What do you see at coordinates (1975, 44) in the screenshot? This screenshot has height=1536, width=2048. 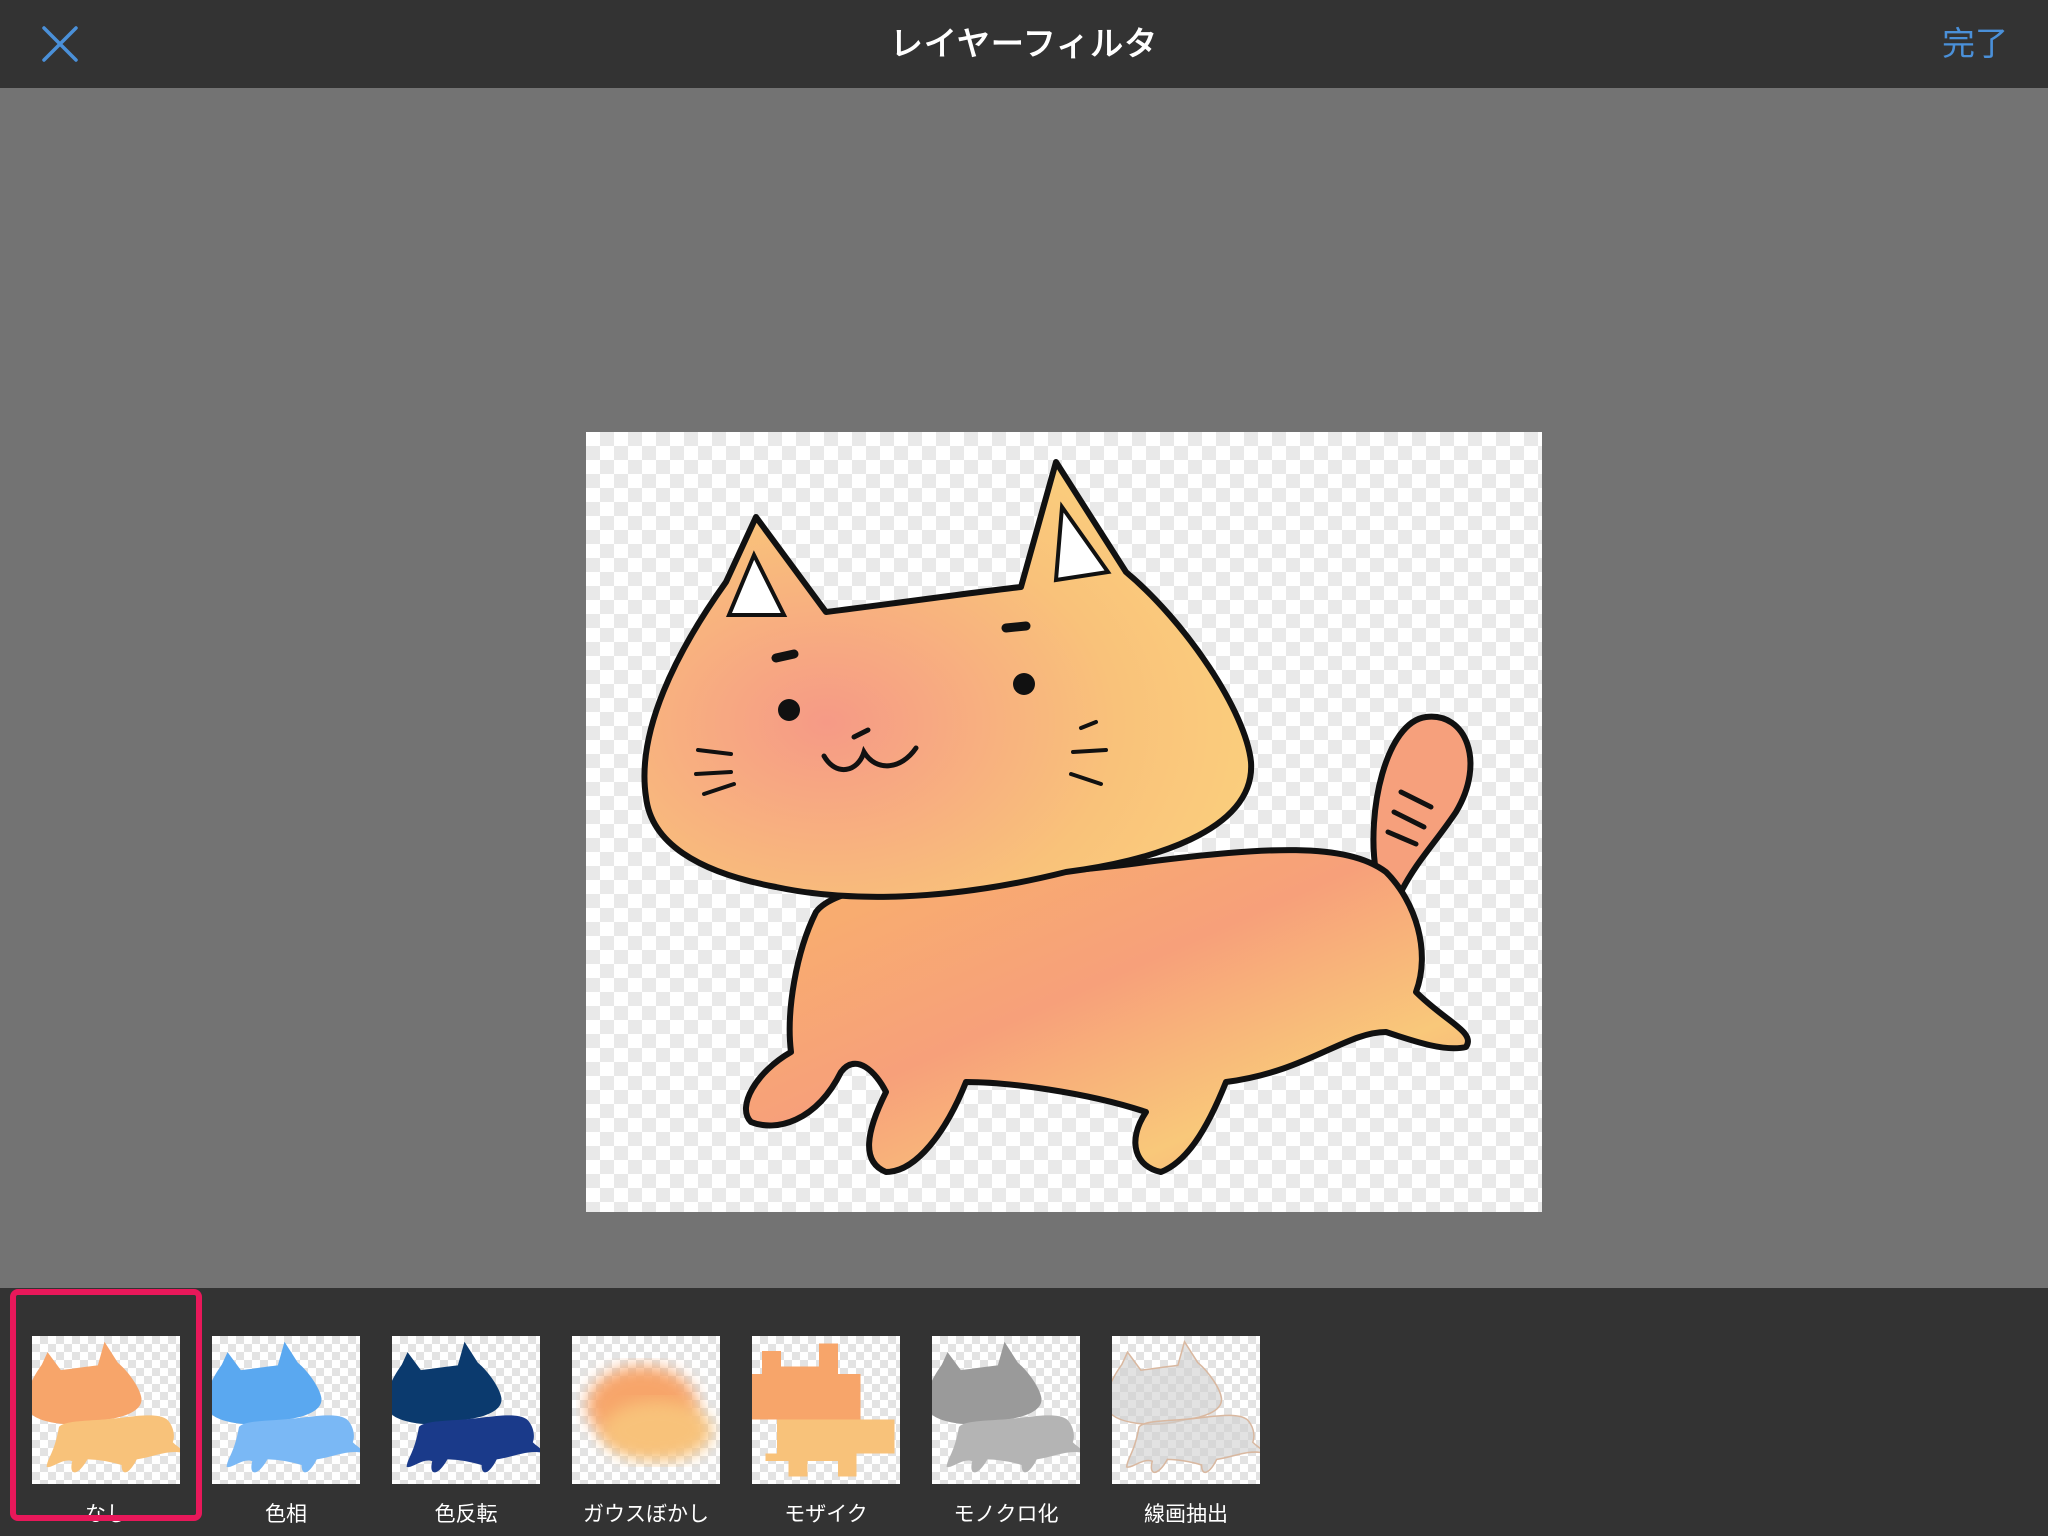 I see `done-button: 完了` at bounding box center [1975, 44].